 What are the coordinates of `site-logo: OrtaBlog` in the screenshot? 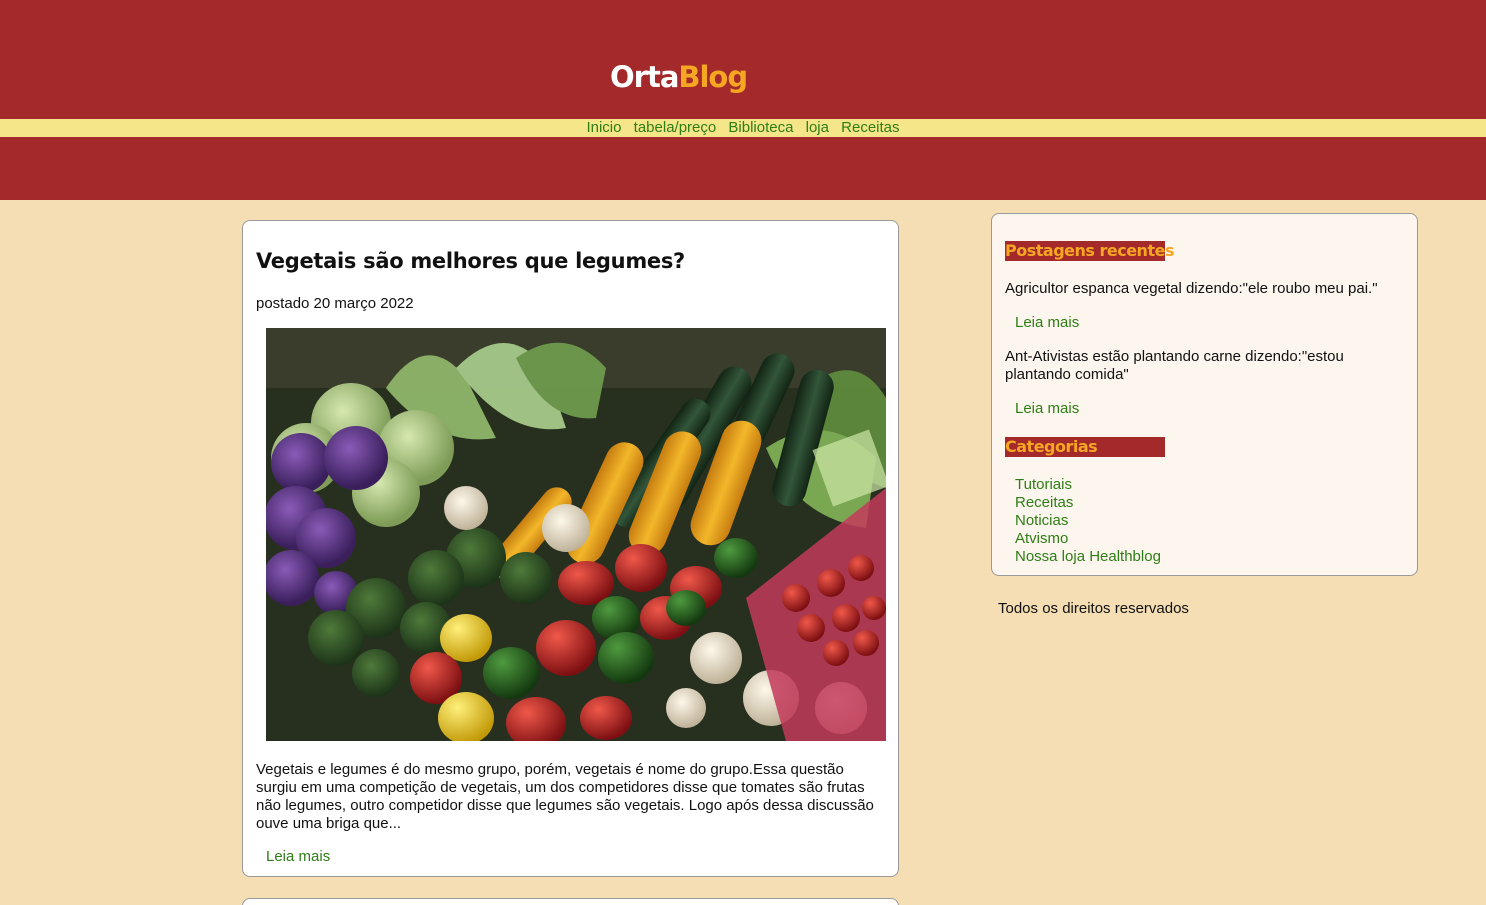 It's located at (679, 77).